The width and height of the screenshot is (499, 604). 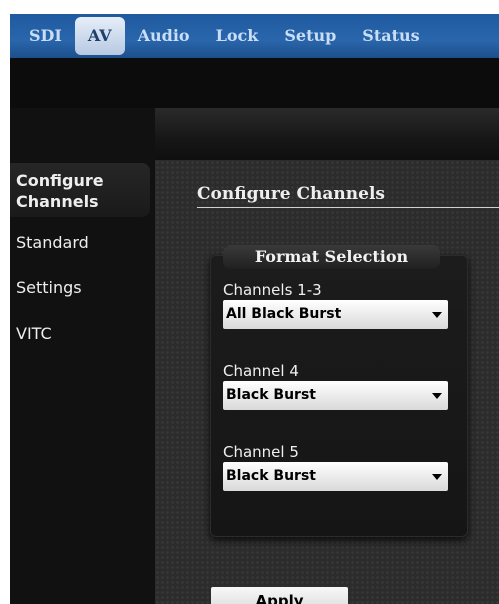 What do you see at coordinates (331, 257) in the screenshot?
I see `panel-title: Format Selection` at bounding box center [331, 257].